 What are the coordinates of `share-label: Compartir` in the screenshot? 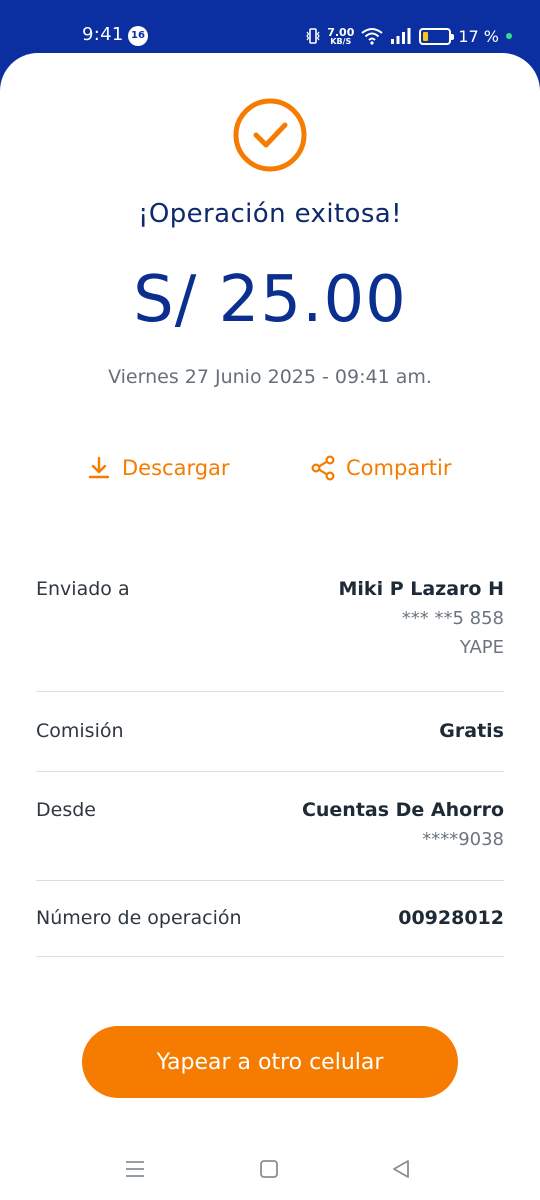 It's located at (399, 468).